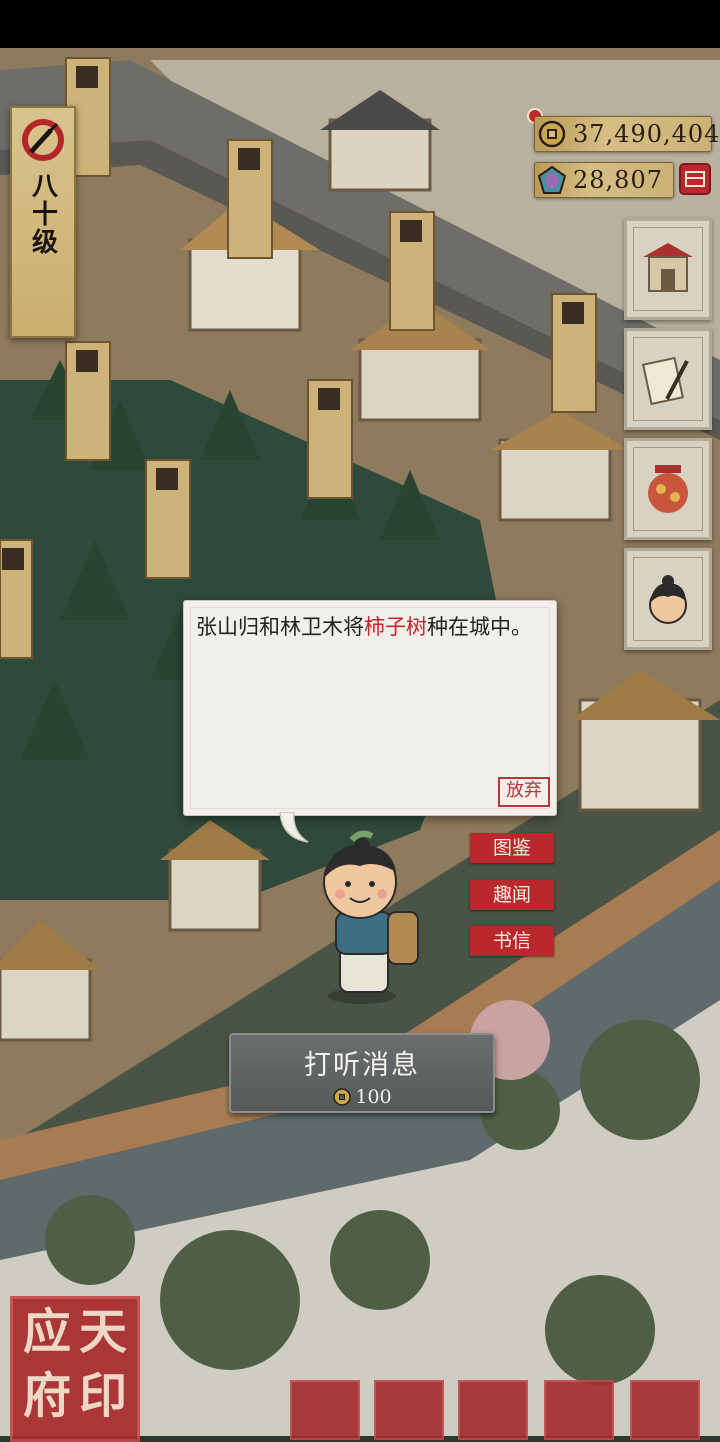 The image size is (720, 1442). What do you see at coordinates (280, 627) in the screenshot?
I see `dialog-text-start: 张山归和林卫木将` at bounding box center [280, 627].